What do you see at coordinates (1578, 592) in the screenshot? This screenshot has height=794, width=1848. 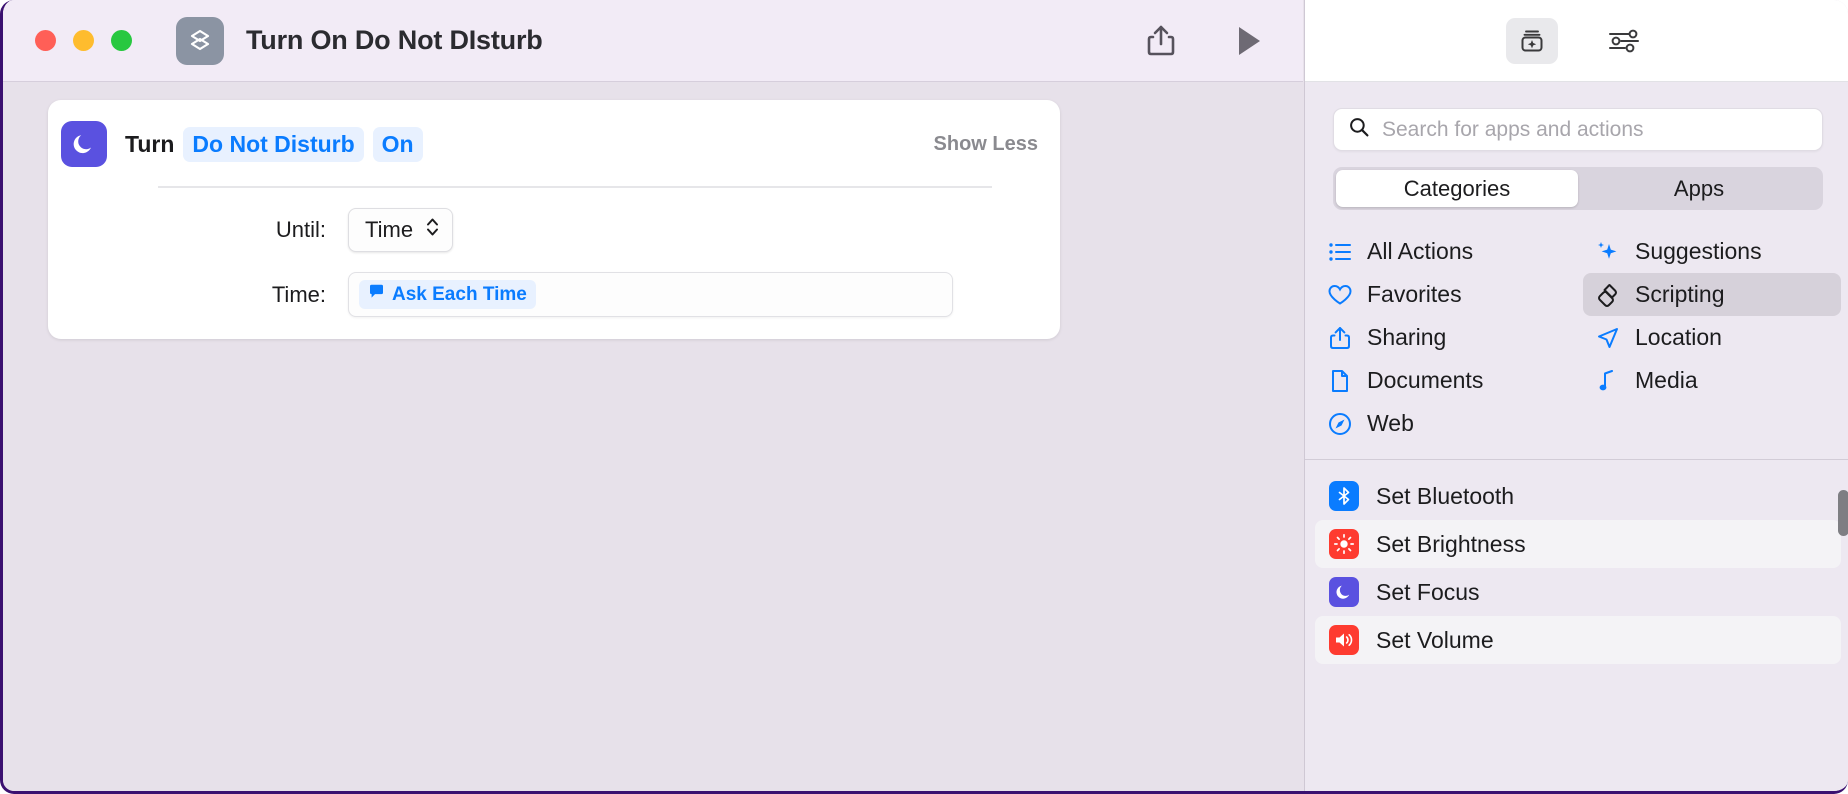 I see `action-item-set-focus: Set Focus` at bounding box center [1578, 592].